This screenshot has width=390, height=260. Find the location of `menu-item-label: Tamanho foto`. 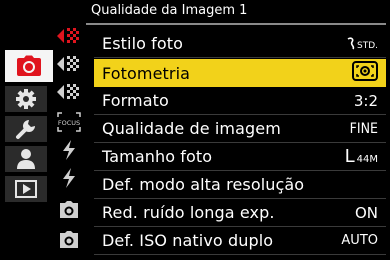

menu-item-label: Tamanho foto is located at coordinates (157, 156).